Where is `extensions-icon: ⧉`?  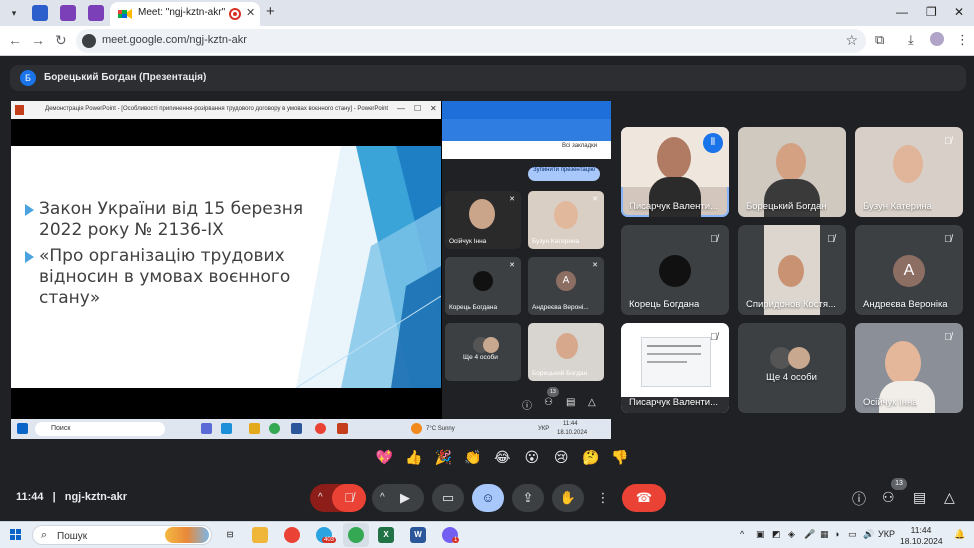
extensions-icon: ⧉ is located at coordinates (879, 40).